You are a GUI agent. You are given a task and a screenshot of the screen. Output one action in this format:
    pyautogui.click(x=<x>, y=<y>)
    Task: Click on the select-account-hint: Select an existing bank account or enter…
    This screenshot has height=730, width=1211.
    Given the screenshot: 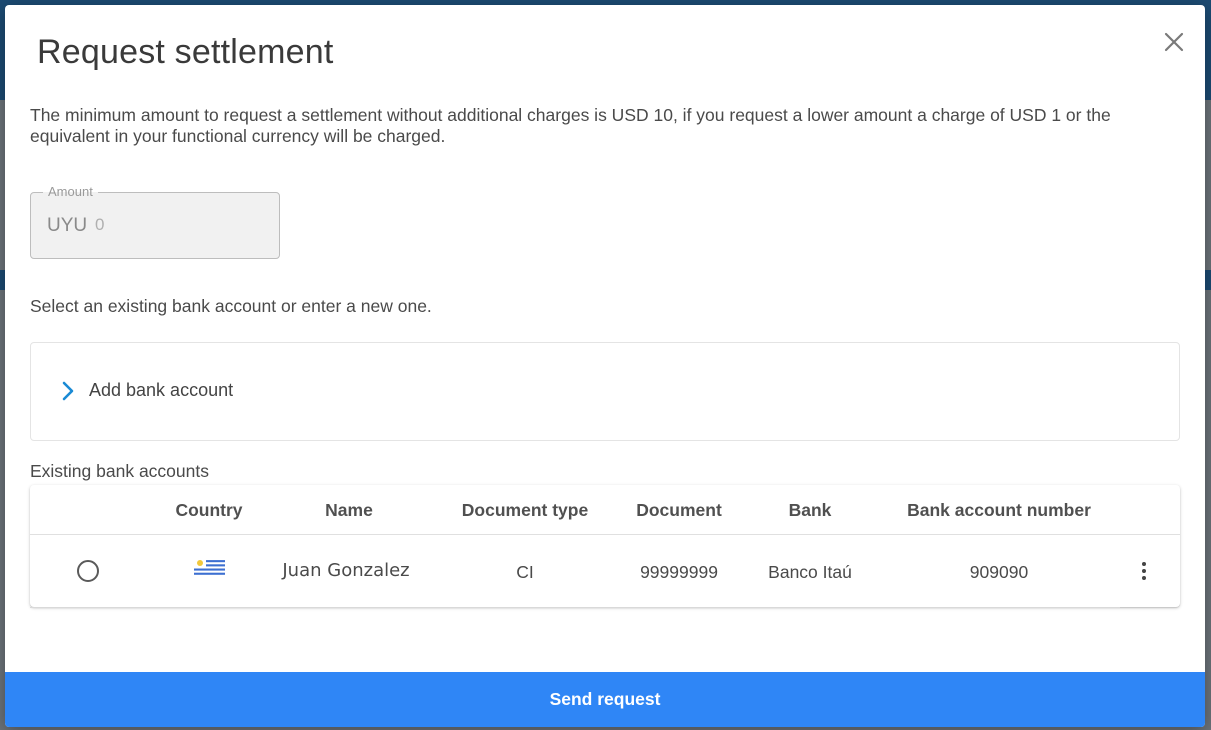 What is the action you would take?
    pyautogui.click(x=231, y=306)
    